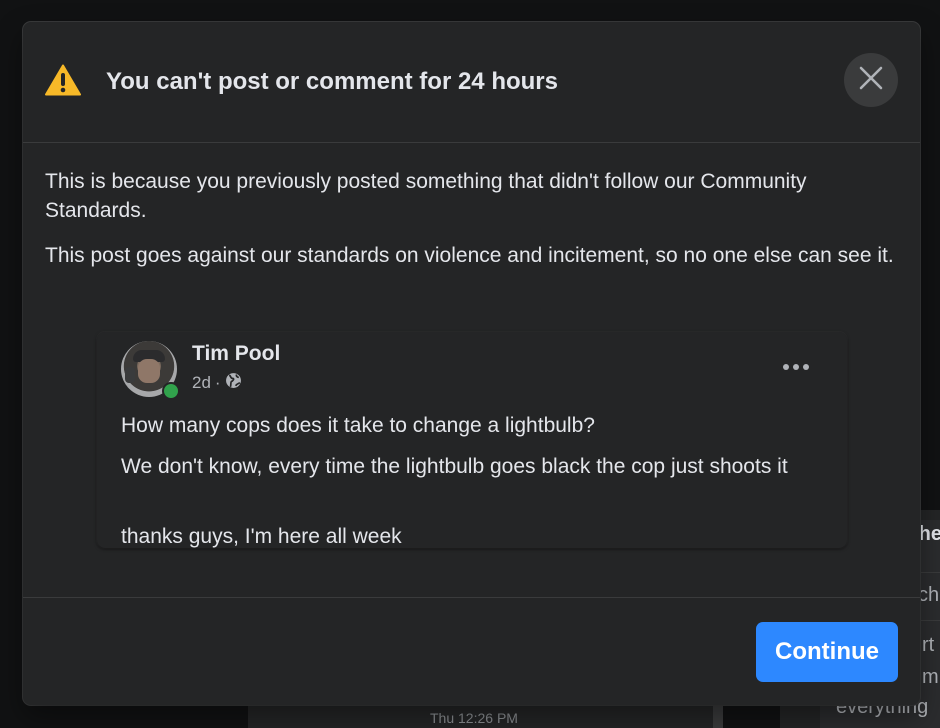 The image size is (940, 728). What do you see at coordinates (929, 595) in the screenshot?
I see `background-fragment: ch` at bounding box center [929, 595].